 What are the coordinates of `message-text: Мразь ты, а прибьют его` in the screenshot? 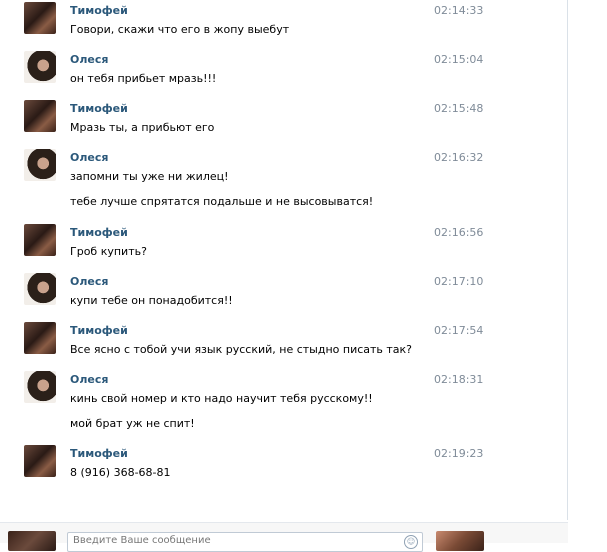 It's located at (142, 127).